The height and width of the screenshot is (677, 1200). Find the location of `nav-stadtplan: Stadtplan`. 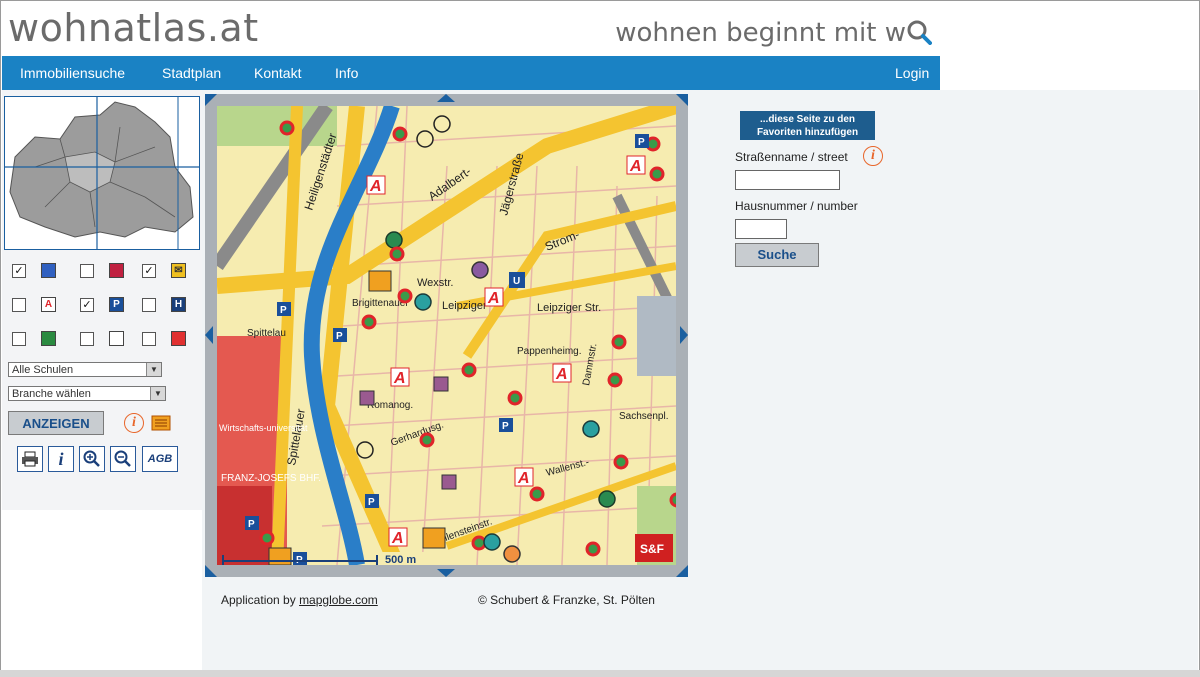

nav-stadtplan: Stadtplan is located at coordinates (191, 73).